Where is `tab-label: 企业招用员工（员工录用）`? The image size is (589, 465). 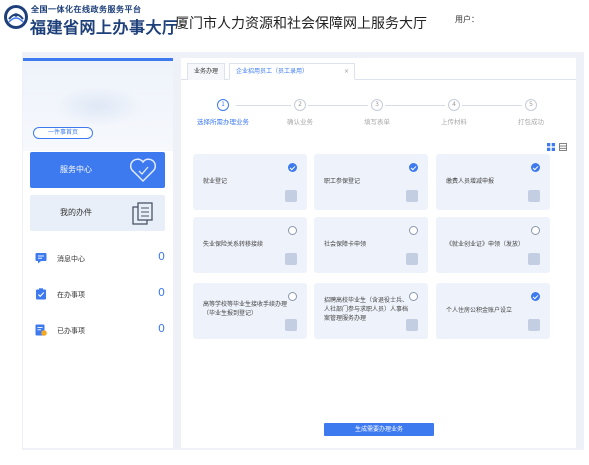
tab-label: 企业招用员工（员工录用） is located at coordinates (272, 71).